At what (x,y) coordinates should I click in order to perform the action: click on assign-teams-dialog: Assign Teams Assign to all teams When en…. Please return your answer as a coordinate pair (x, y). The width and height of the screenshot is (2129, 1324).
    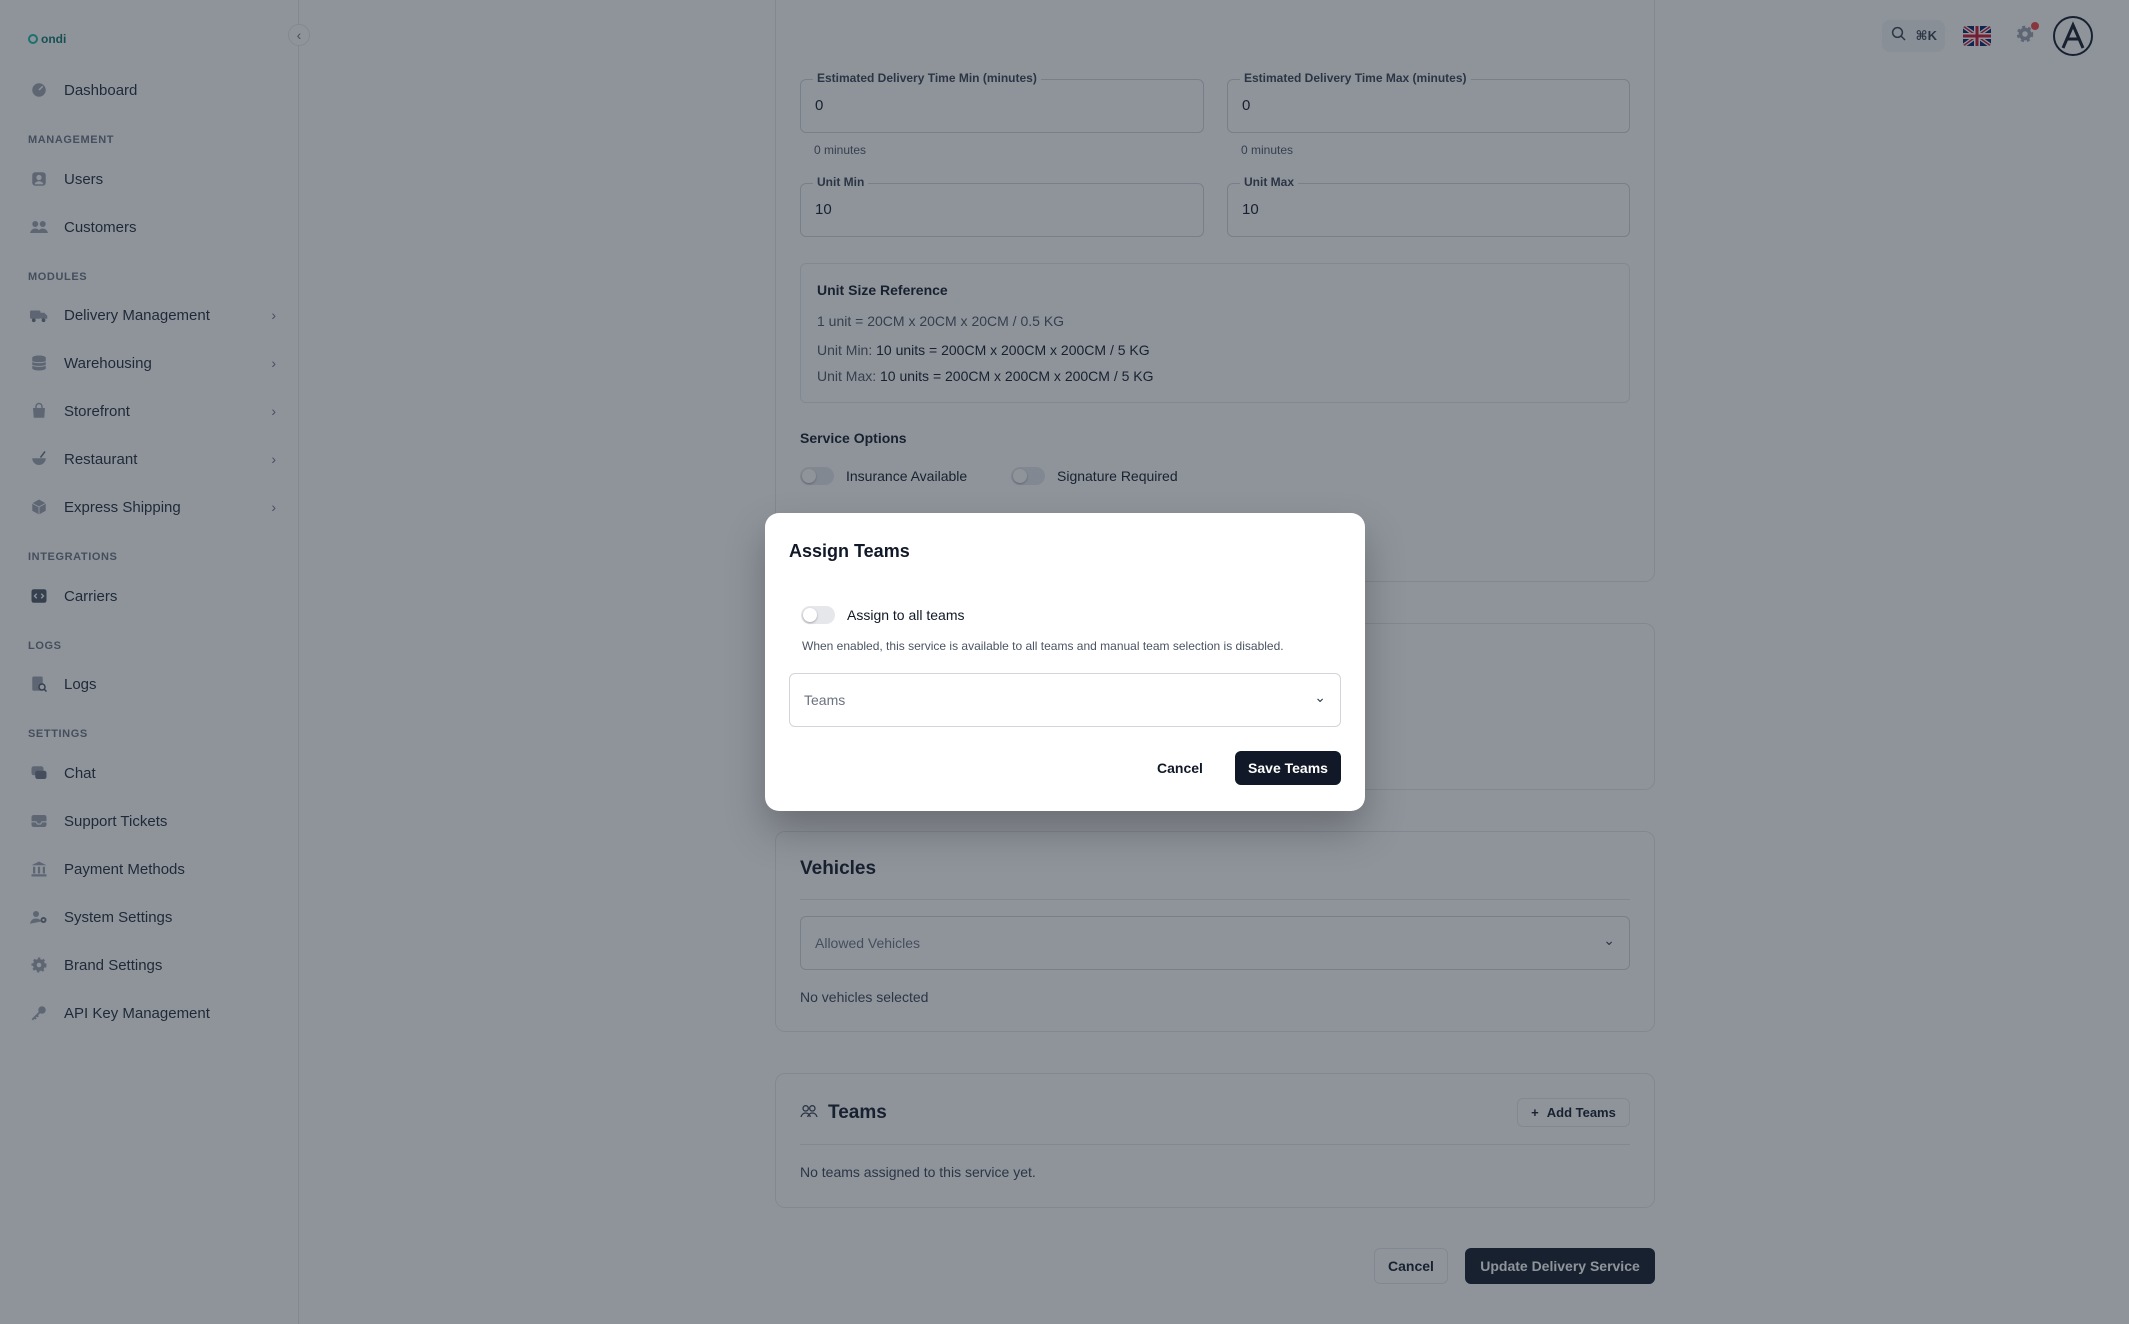
    Looking at the image, I should click on (1065, 662).